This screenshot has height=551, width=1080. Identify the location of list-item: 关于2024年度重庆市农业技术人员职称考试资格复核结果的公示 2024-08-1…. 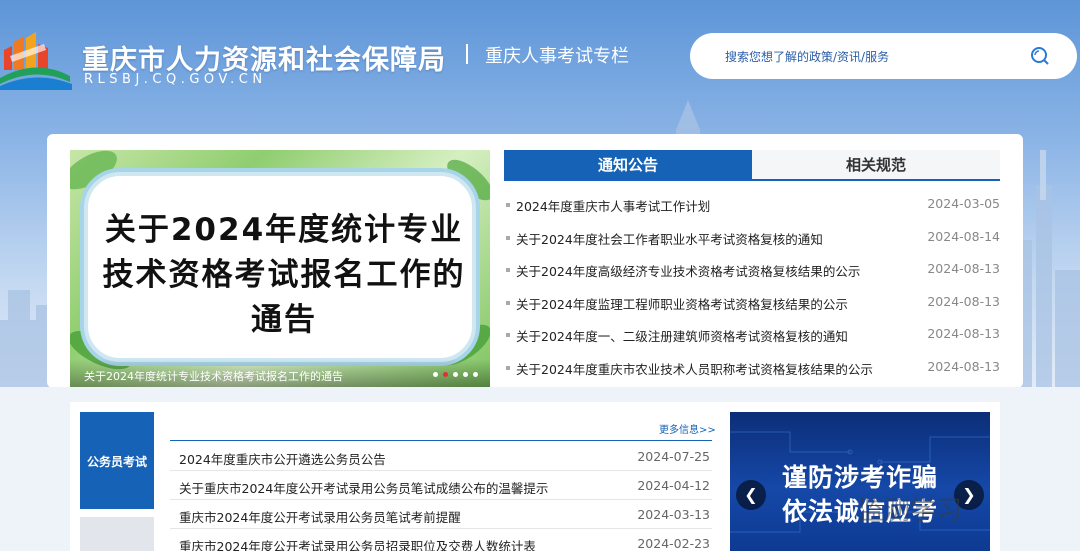
(752, 367).